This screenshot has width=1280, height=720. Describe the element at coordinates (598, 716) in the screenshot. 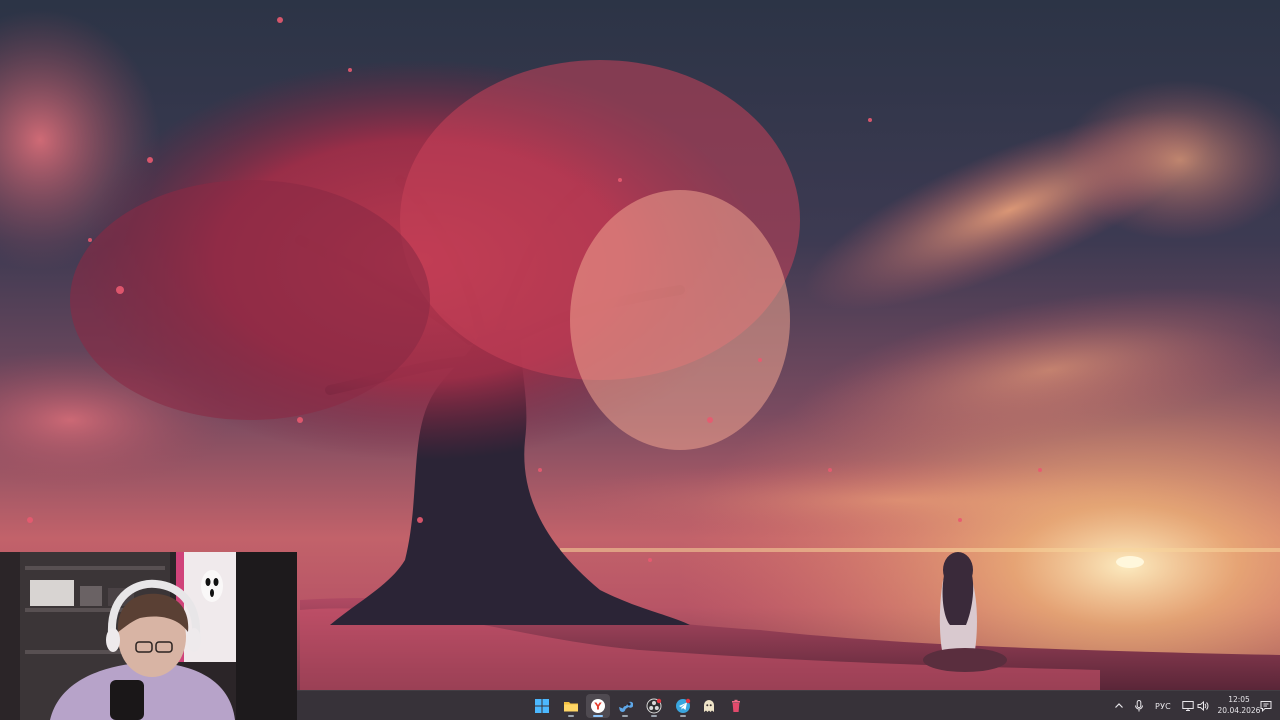

I see `active-indicator` at that location.